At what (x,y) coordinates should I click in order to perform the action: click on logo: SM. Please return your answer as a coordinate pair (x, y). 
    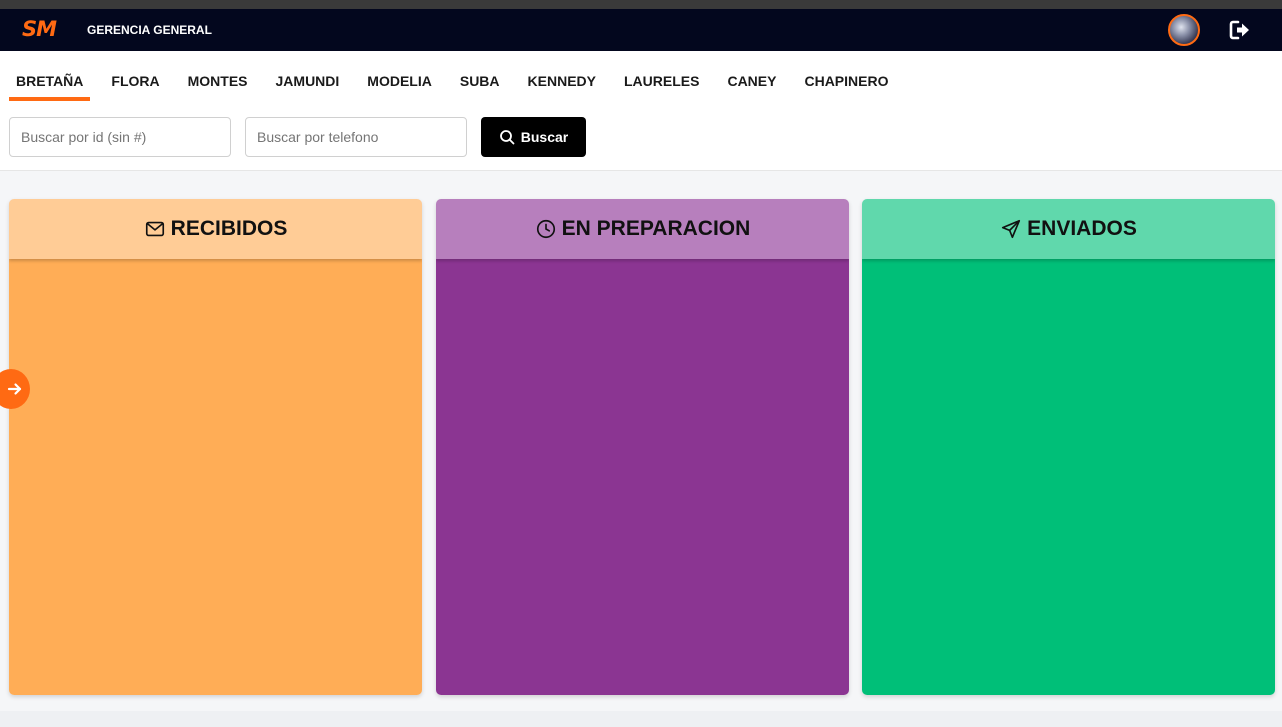
    Looking at the image, I should click on (39, 29).